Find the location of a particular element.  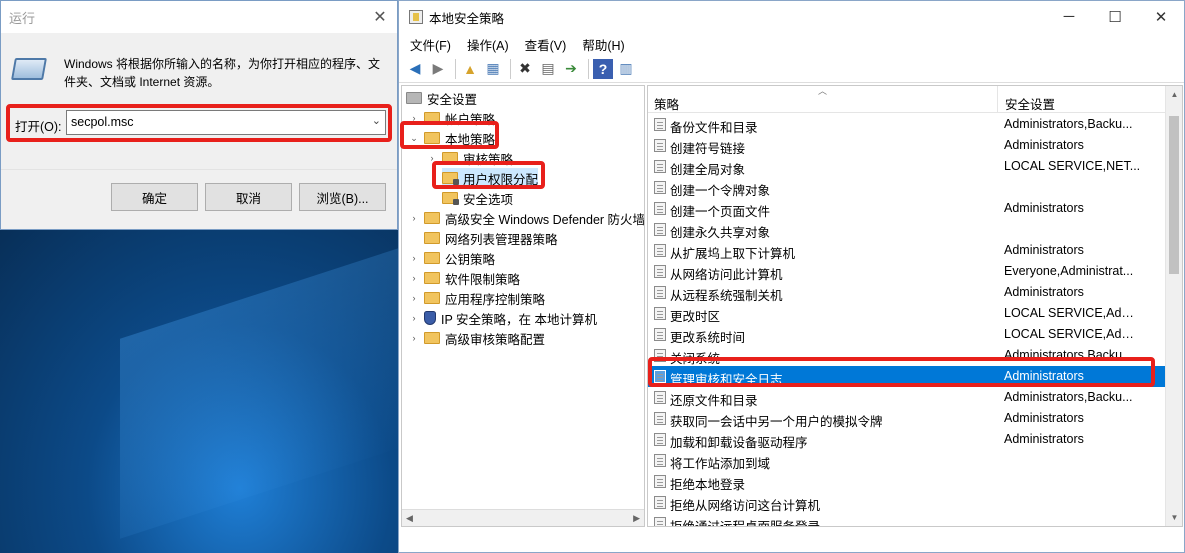

highlight-user-rights is located at coordinates (488, 175).